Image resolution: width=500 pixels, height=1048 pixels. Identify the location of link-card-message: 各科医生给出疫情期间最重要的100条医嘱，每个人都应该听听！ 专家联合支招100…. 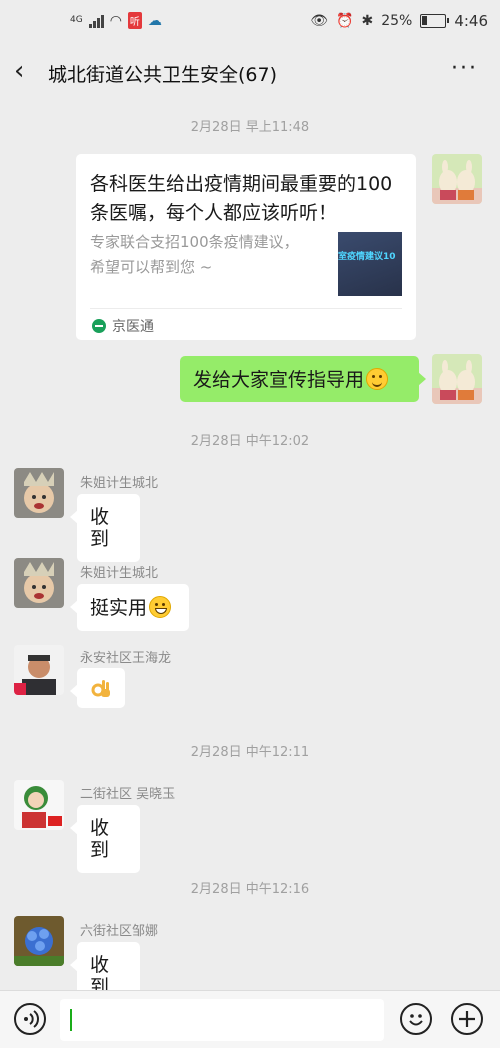
(246, 247).